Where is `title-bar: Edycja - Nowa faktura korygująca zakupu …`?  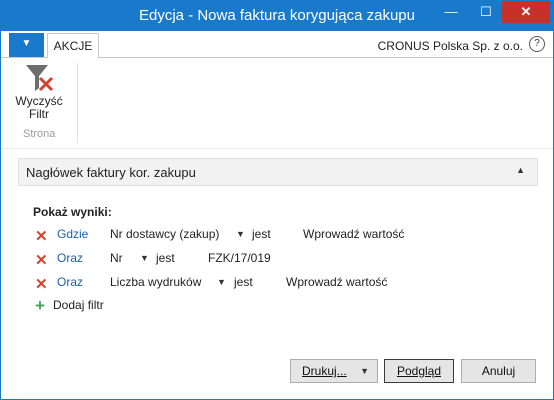
title-bar: Edycja - Nowa faktura korygująca zakupu … is located at coordinates (277, 16).